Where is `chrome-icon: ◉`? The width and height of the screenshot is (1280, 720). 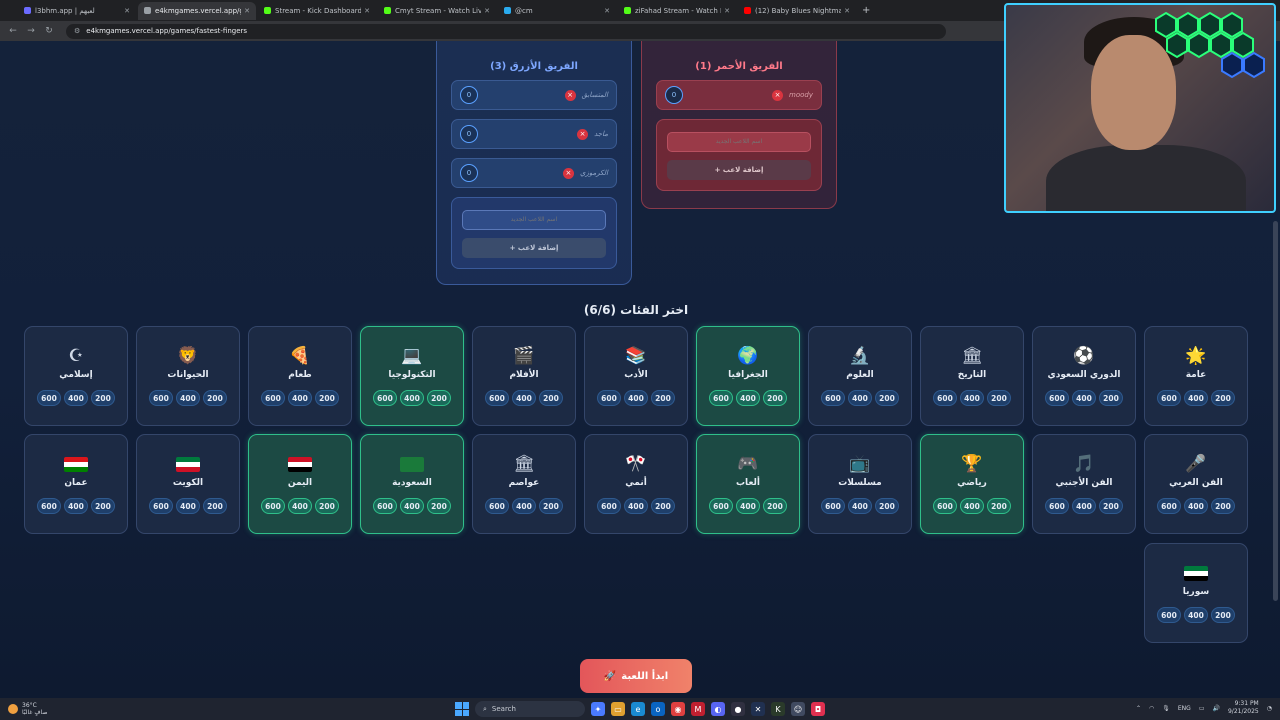
chrome-icon: ◉ is located at coordinates (678, 709).